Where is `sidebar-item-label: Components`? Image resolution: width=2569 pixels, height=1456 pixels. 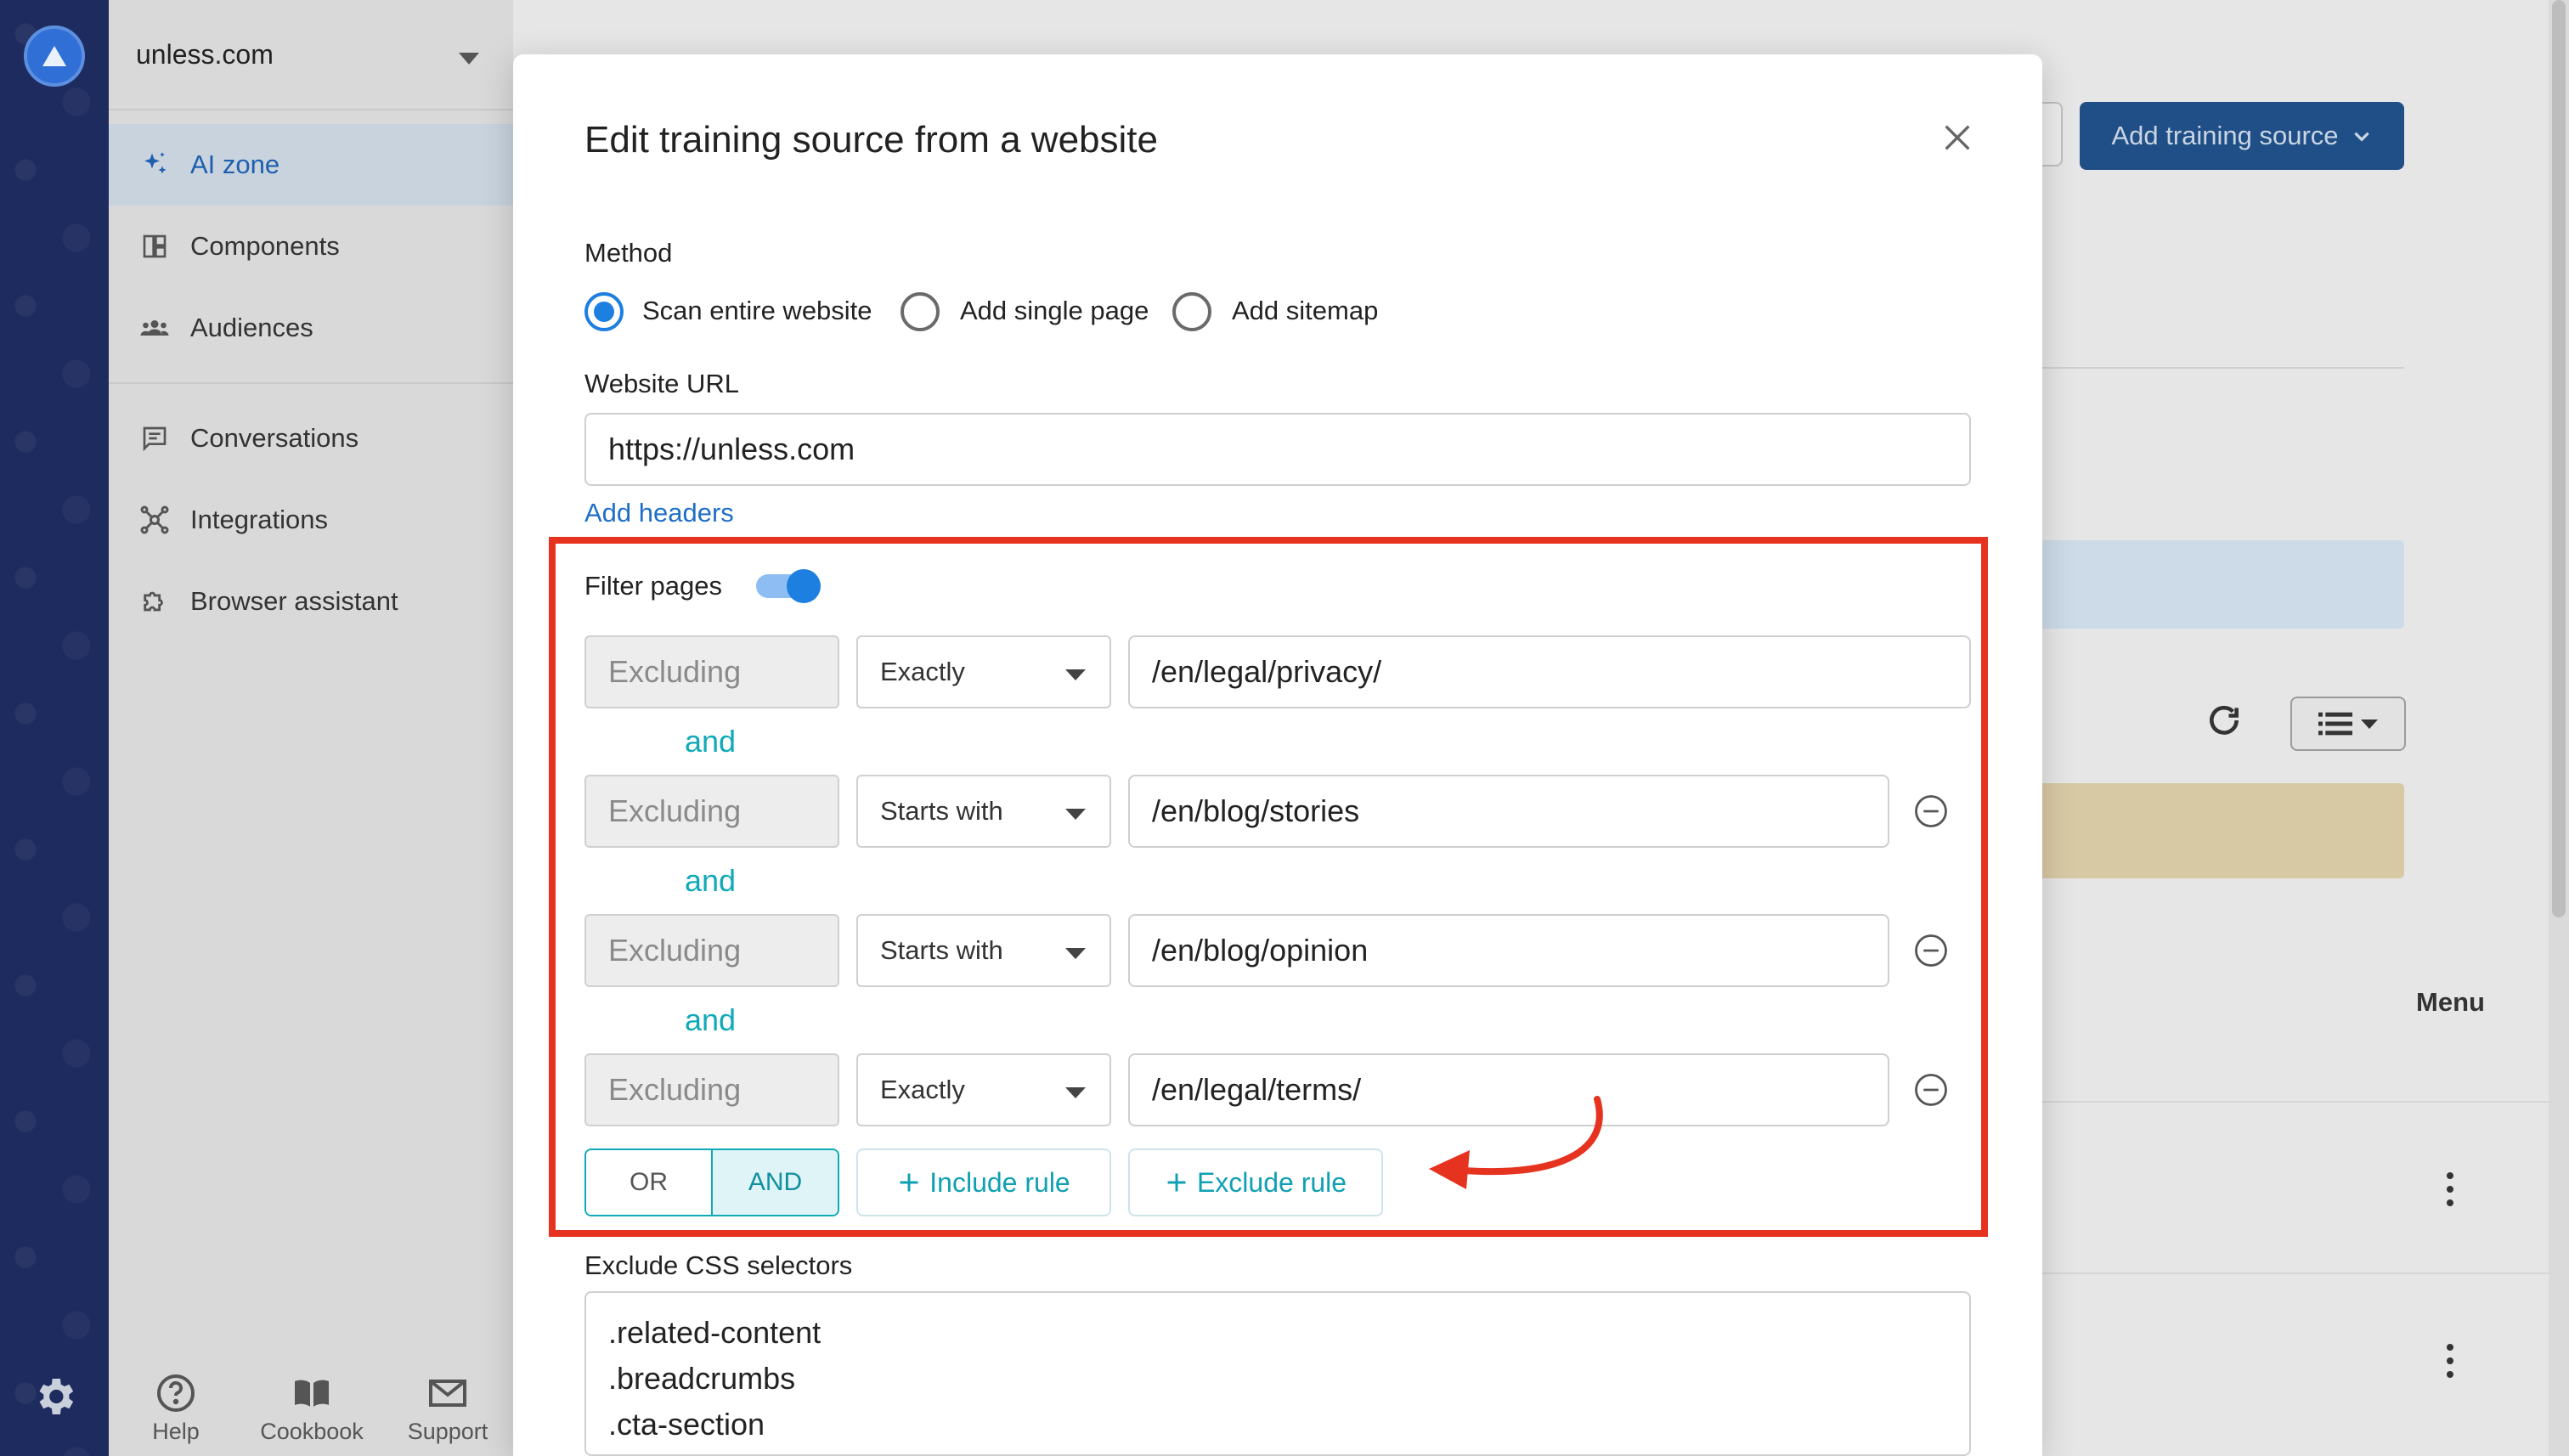
sidebar-item-label: Components is located at coordinates (265, 246).